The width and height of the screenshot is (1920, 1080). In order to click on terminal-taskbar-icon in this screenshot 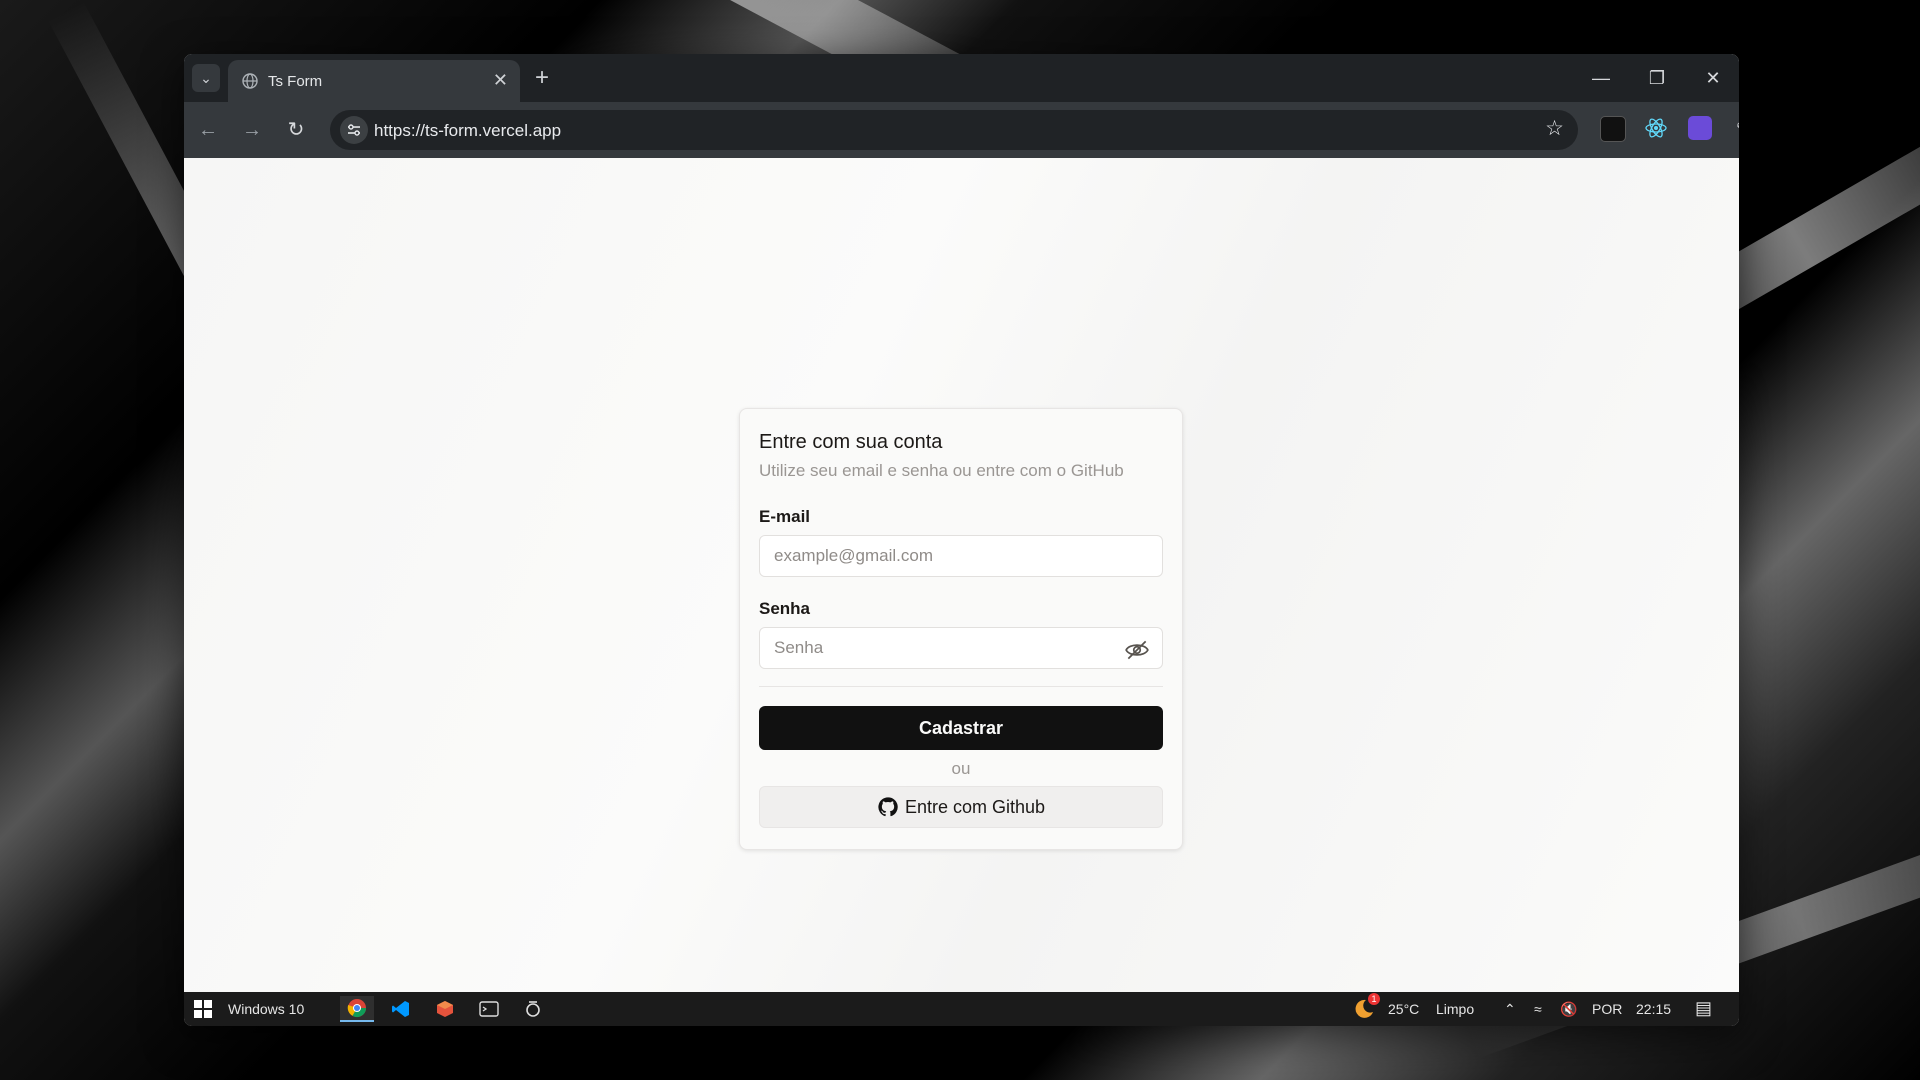, I will do `click(489, 1009)`.